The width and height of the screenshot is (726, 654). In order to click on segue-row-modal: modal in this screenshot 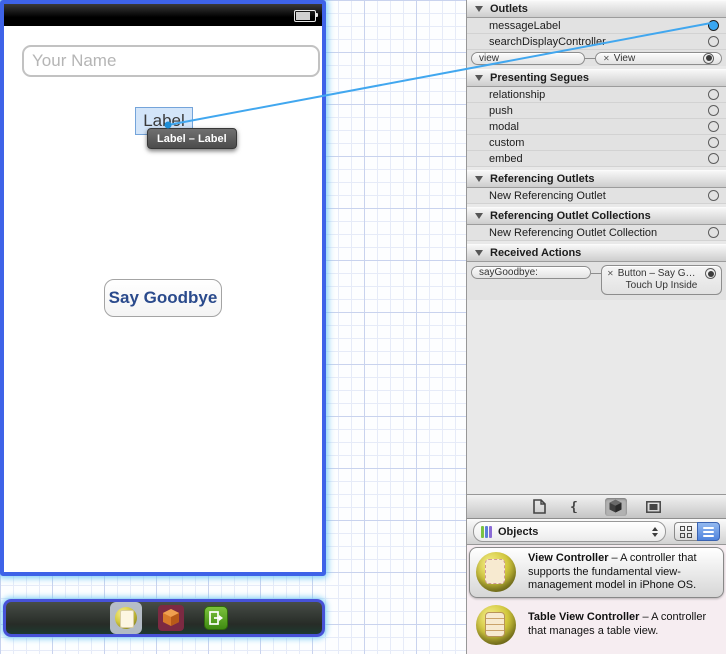, I will do `click(596, 127)`.